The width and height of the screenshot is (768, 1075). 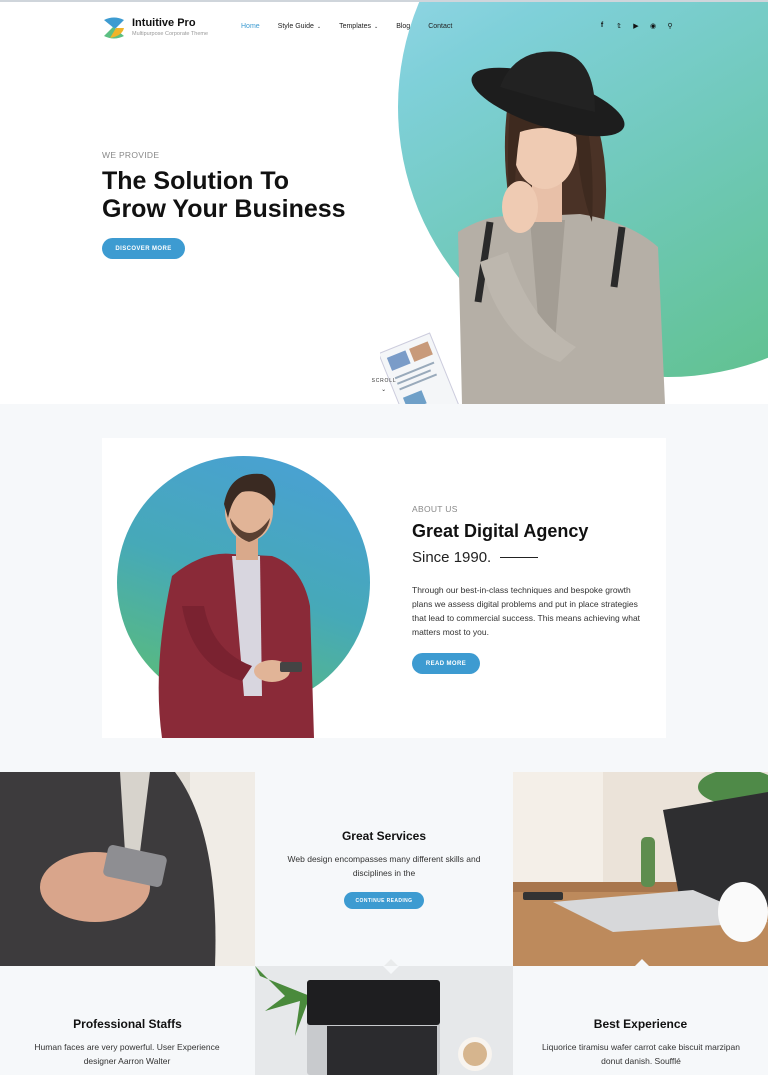 I want to click on scroll-indicator: SCROLL ⌄, so click(x=384, y=385).